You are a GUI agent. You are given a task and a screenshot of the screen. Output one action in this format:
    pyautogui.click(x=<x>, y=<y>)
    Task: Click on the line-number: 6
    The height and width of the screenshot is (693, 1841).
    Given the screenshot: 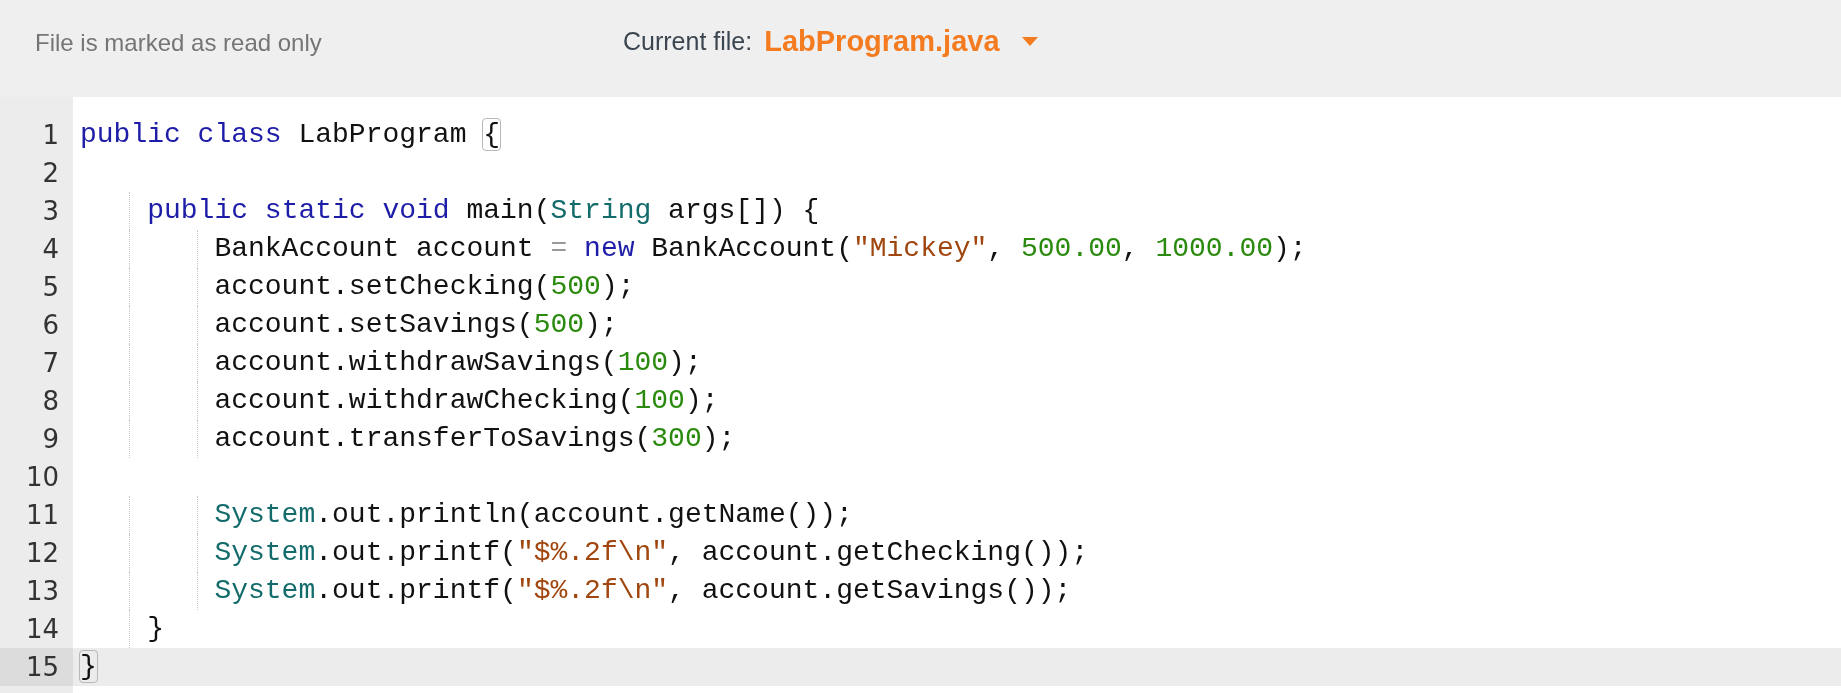 What is the action you would take?
    pyautogui.click(x=50, y=325)
    